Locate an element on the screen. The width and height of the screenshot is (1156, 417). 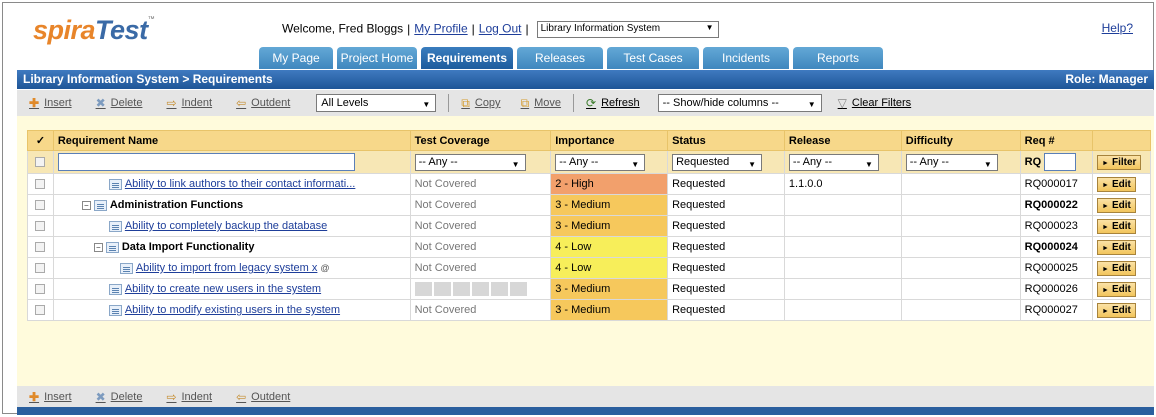
log-out-link: Log Out is located at coordinates (500, 29).